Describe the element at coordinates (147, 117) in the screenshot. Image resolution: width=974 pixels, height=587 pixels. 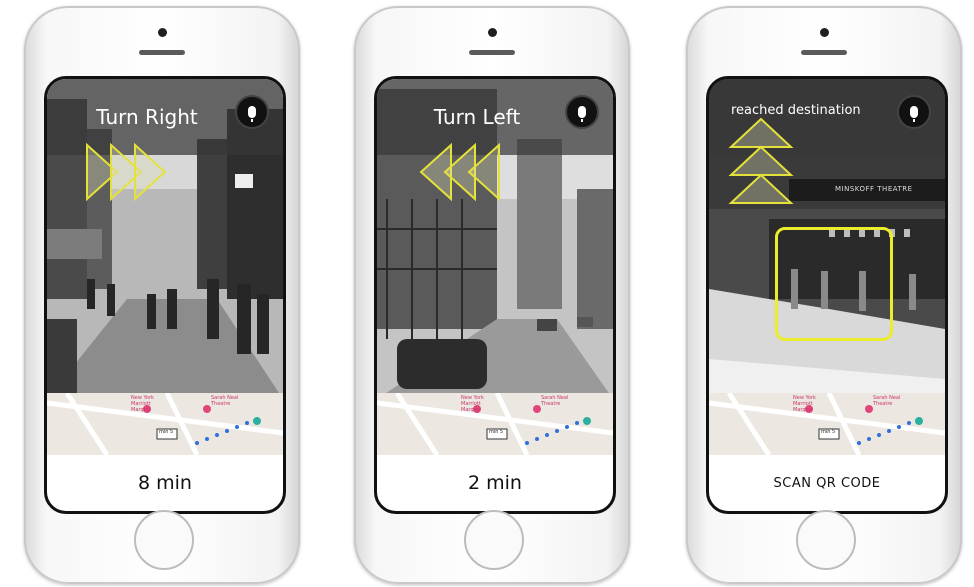
I see `instruction-text: Turn Right` at that location.